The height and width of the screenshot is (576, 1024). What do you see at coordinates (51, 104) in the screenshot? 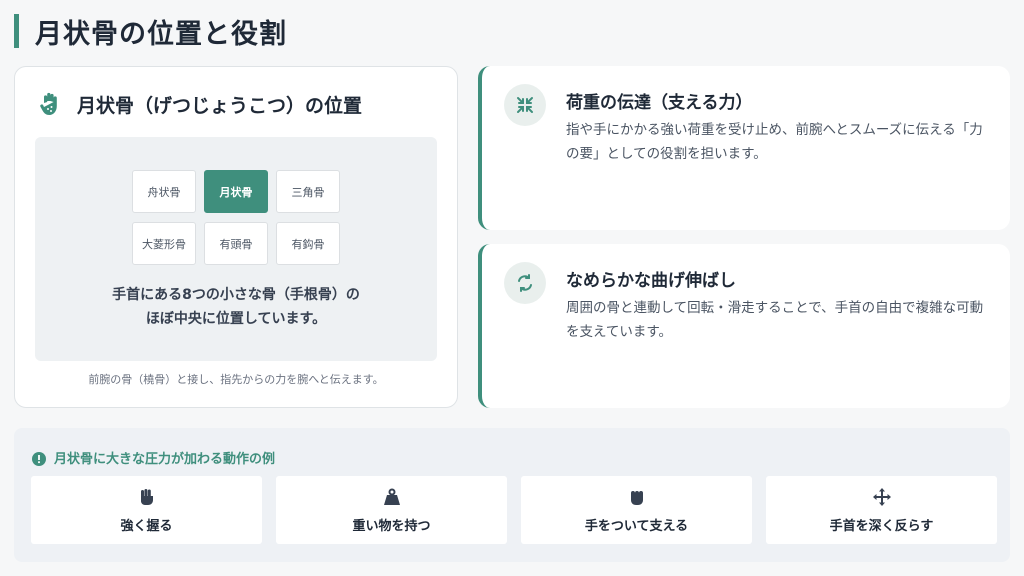
I see `hand-icon` at bounding box center [51, 104].